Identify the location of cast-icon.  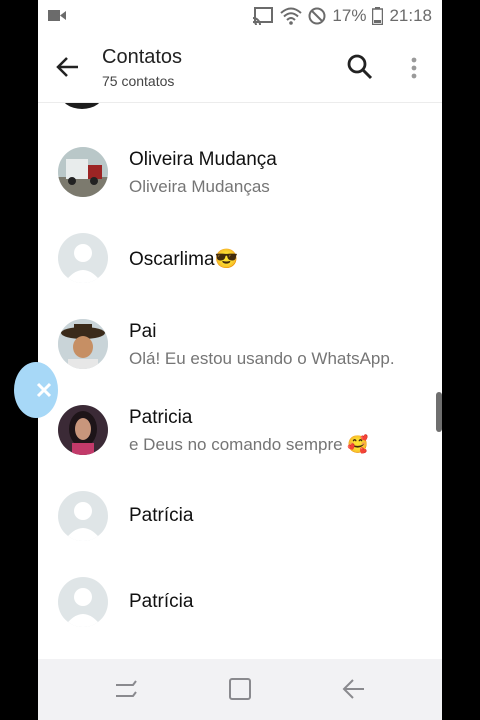
(263, 16).